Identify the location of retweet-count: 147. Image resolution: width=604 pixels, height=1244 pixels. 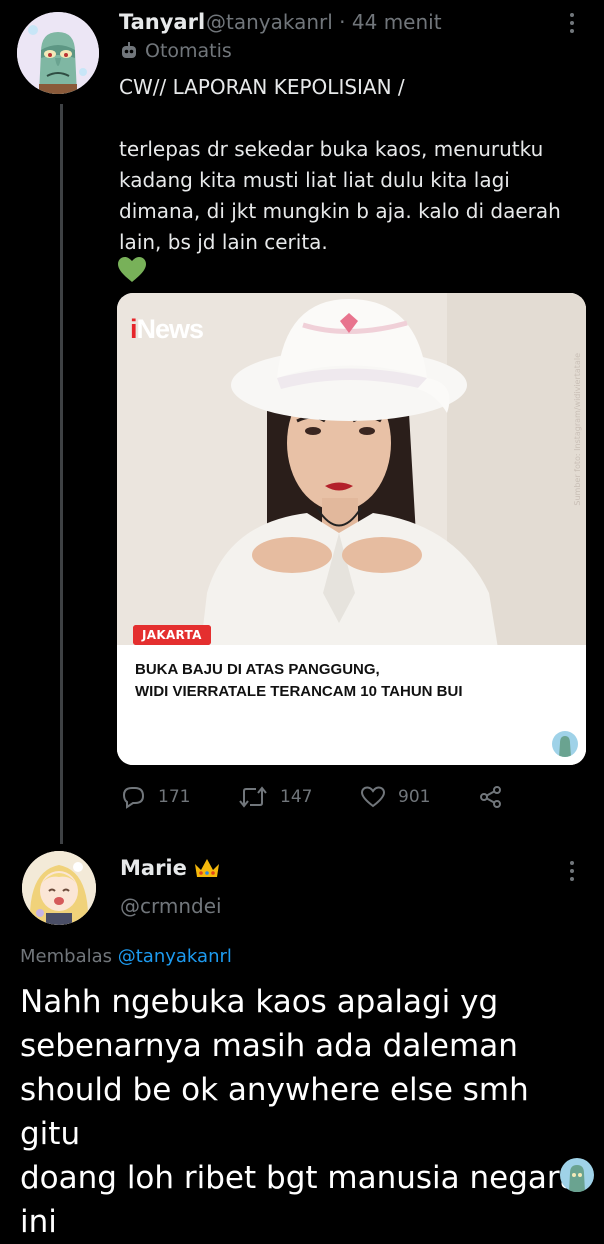
(296, 797).